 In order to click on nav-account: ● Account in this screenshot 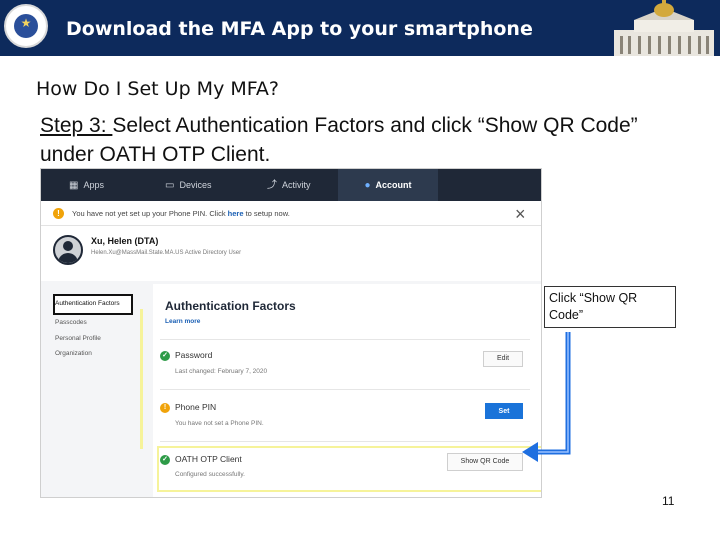, I will do `click(388, 185)`.